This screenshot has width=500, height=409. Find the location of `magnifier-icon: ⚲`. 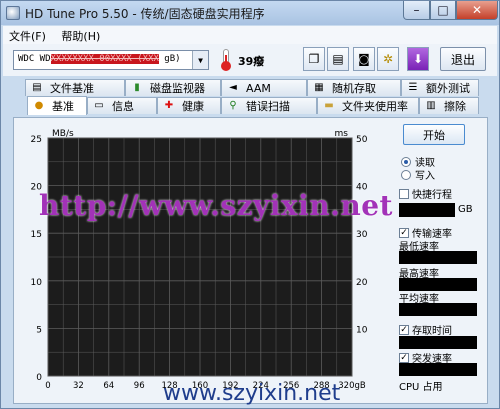

magnifier-icon: ⚲ is located at coordinates (233, 105).